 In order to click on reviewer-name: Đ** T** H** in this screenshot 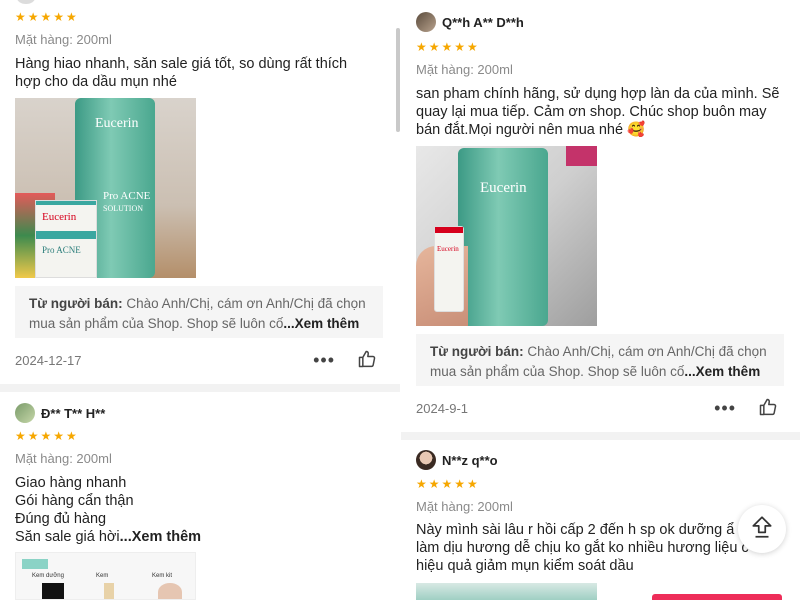, I will do `click(73, 413)`.